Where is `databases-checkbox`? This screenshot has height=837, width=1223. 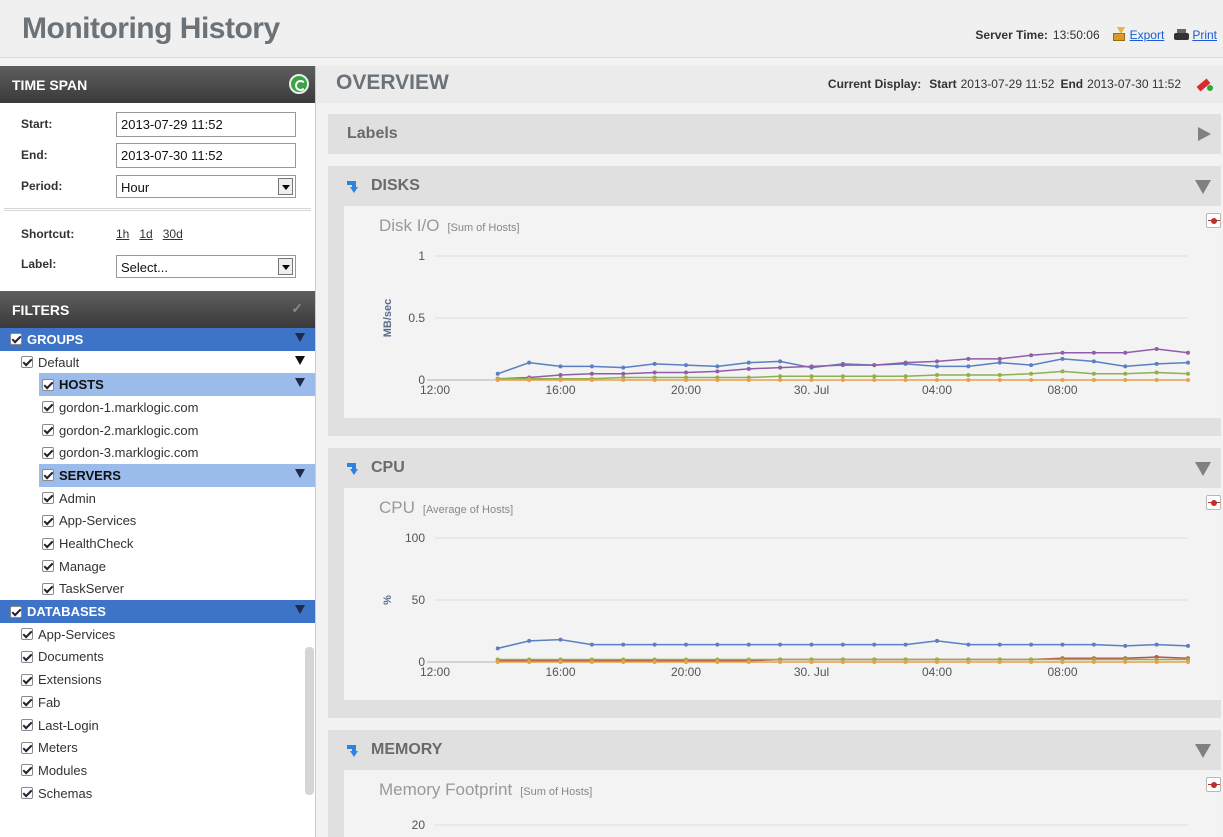
databases-checkbox is located at coordinates (16, 611).